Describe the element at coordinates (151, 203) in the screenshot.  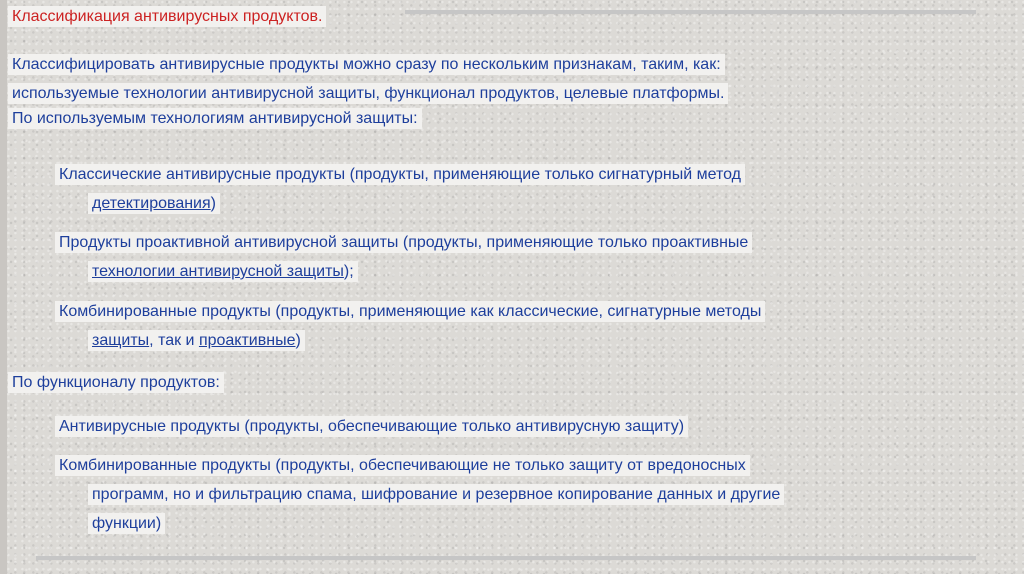
I see `link-detection: детектирования` at that location.